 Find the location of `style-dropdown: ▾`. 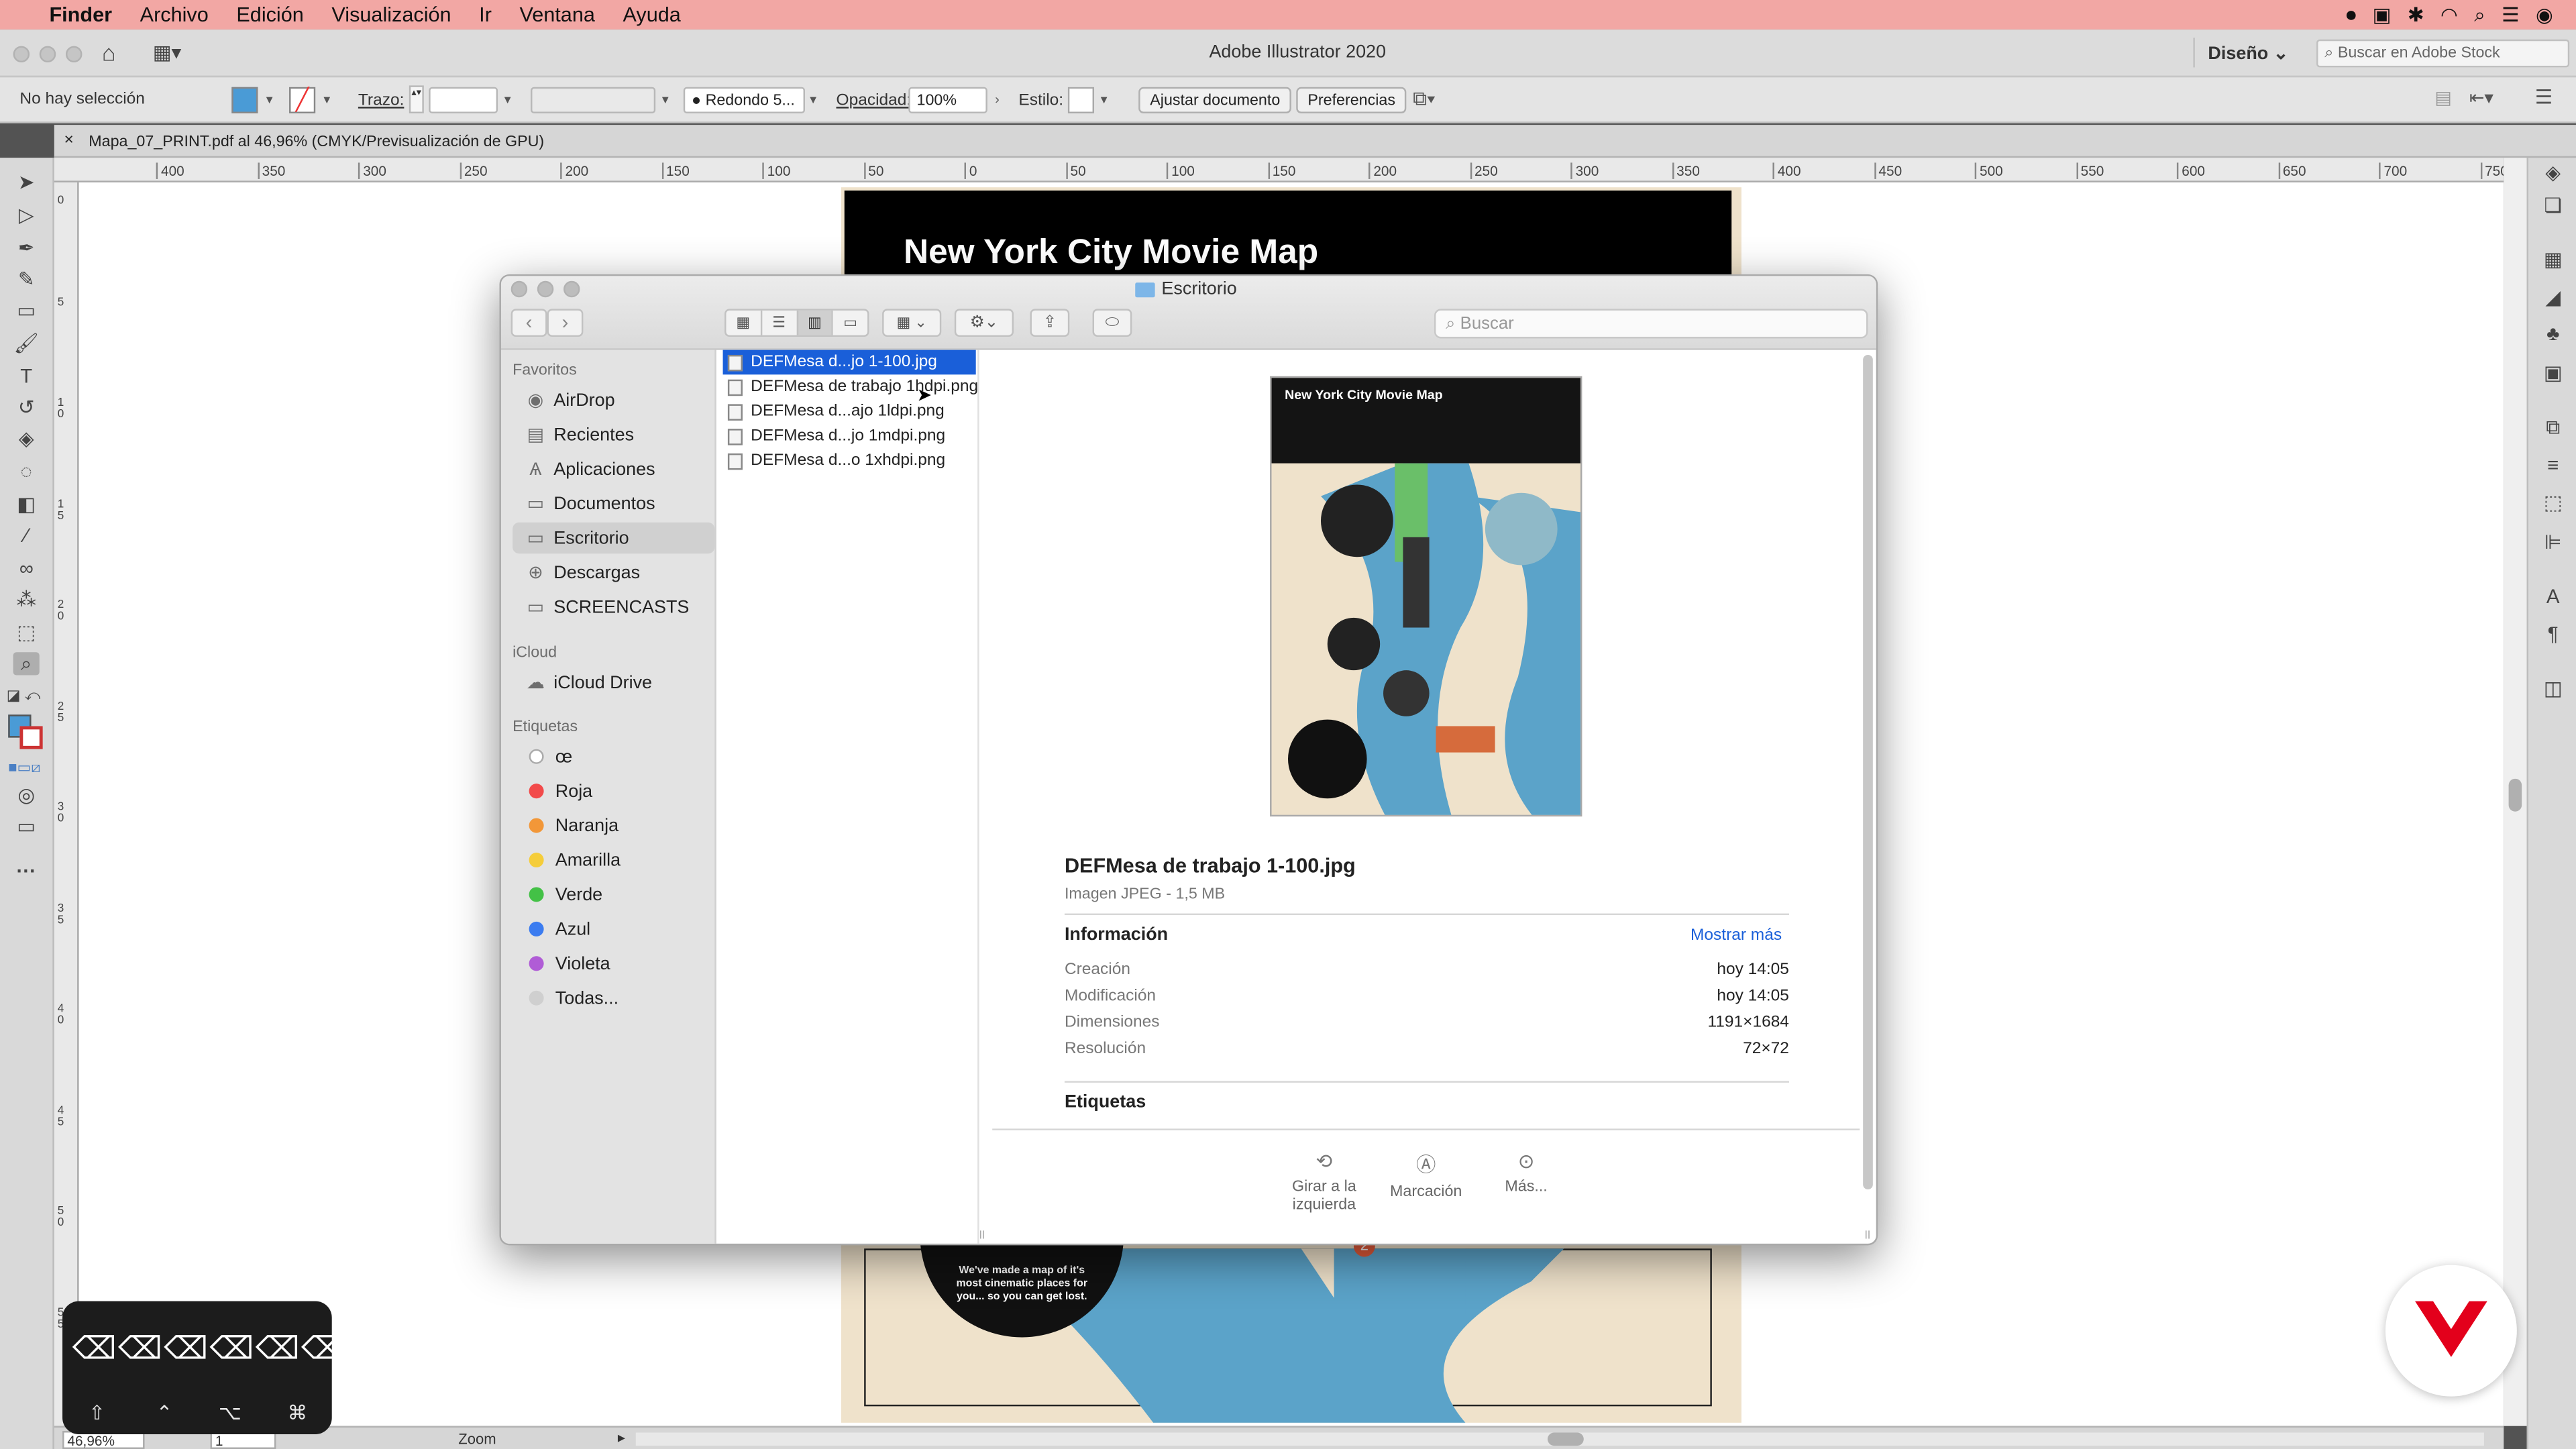

style-dropdown: ▾ is located at coordinates (1103, 100).